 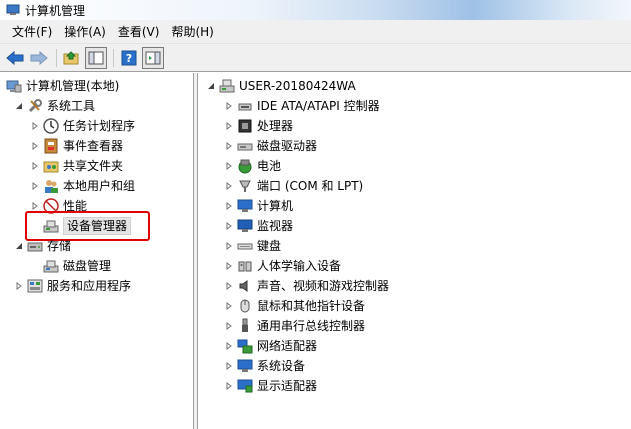 What do you see at coordinates (51, 126) in the screenshot?
I see `clock-icon` at bounding box center [51, 126].